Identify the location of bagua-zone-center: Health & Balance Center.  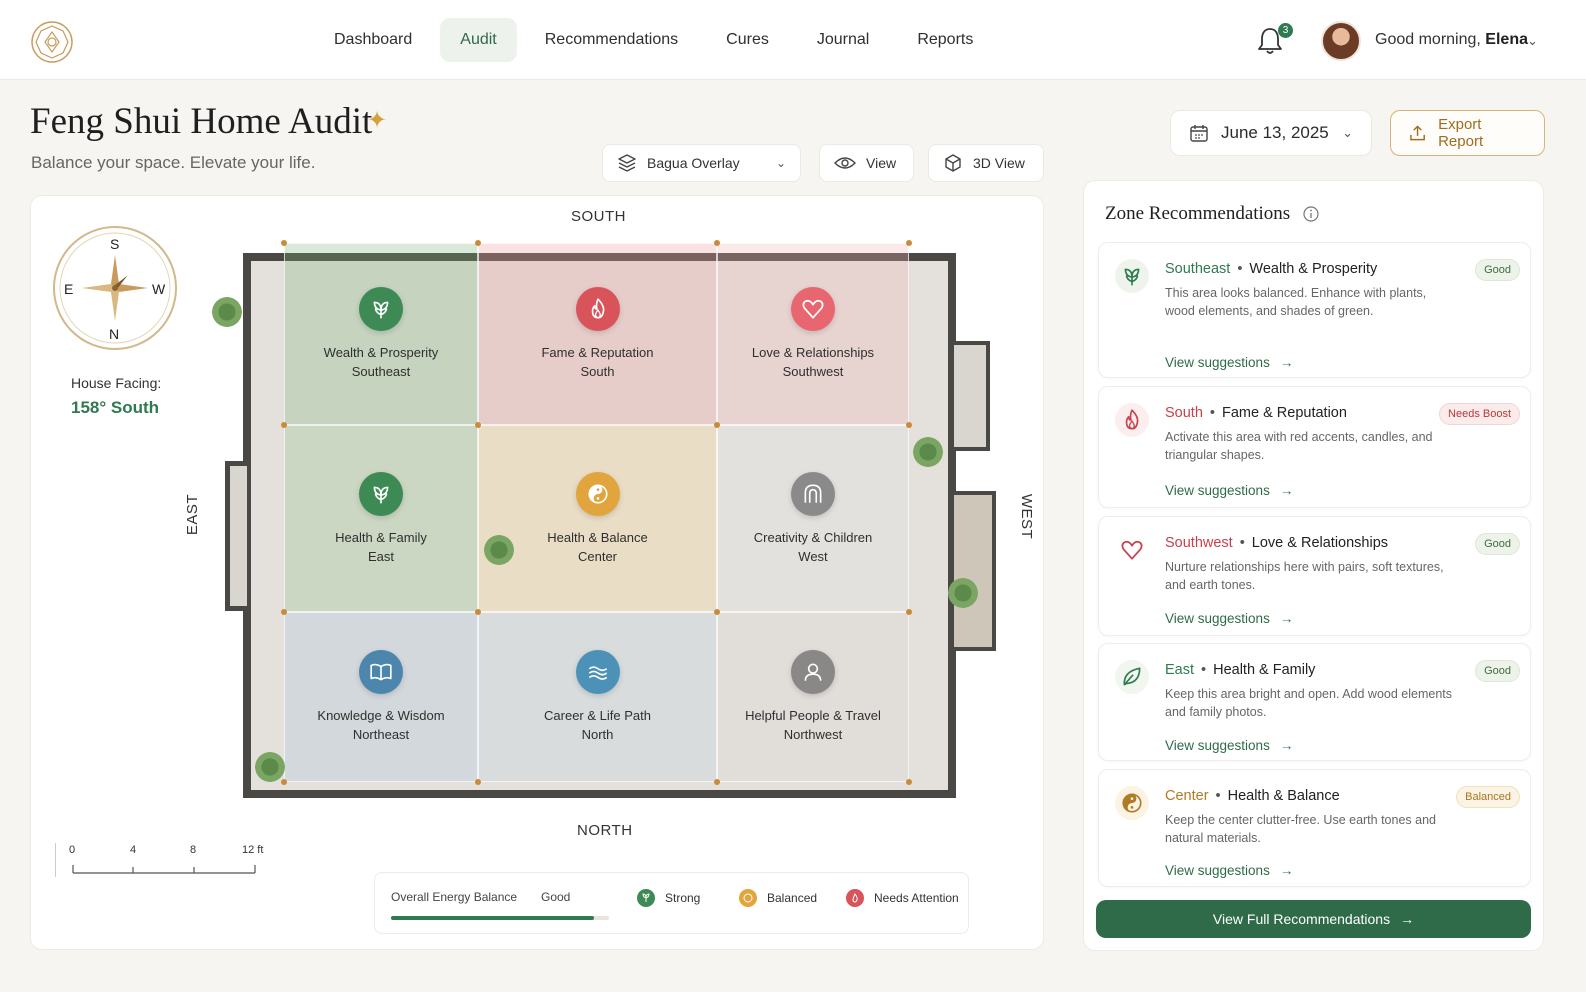
(597, 518).